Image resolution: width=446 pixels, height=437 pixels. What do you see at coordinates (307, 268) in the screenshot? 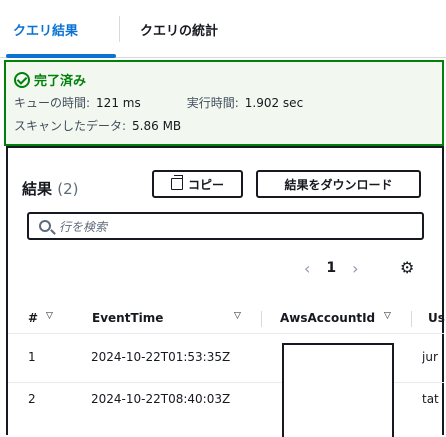
I see `chevron-left-icon: ‹` at bounding box center [307, 268].